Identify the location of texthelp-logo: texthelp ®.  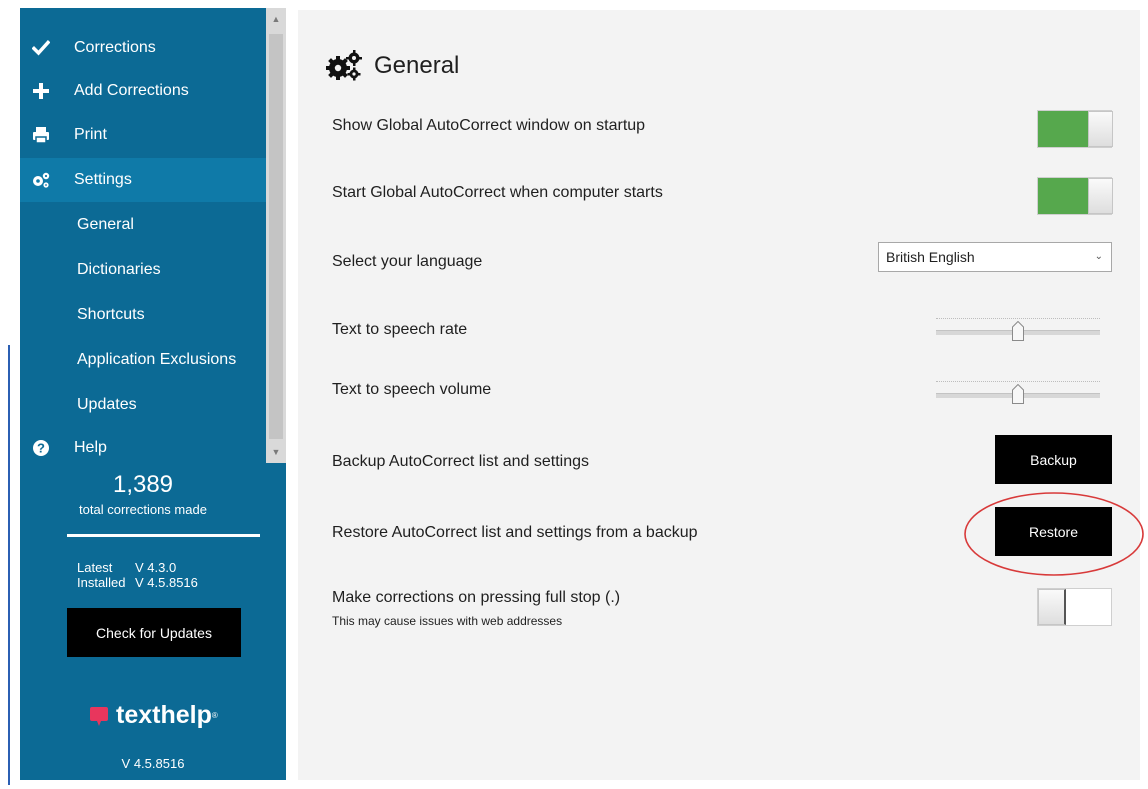
(153, 715).